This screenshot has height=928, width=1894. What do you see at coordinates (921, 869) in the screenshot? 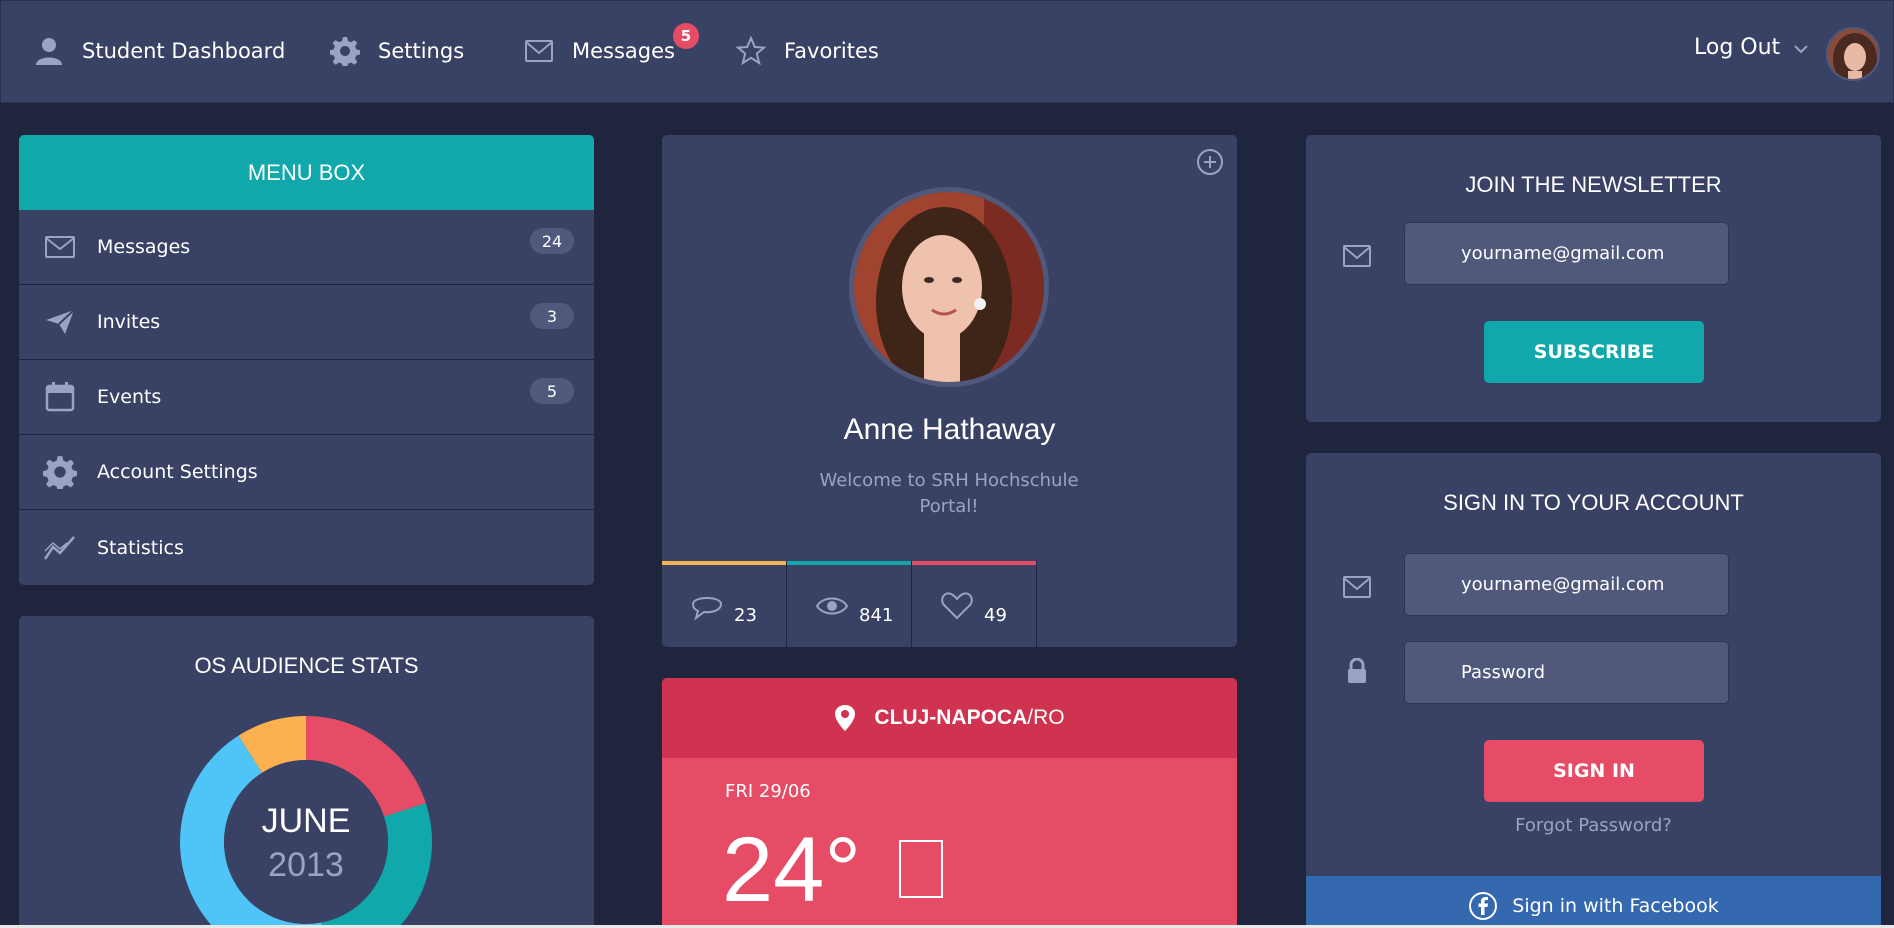
I see `weather-condition-icon` at bounding box center [921, 869].